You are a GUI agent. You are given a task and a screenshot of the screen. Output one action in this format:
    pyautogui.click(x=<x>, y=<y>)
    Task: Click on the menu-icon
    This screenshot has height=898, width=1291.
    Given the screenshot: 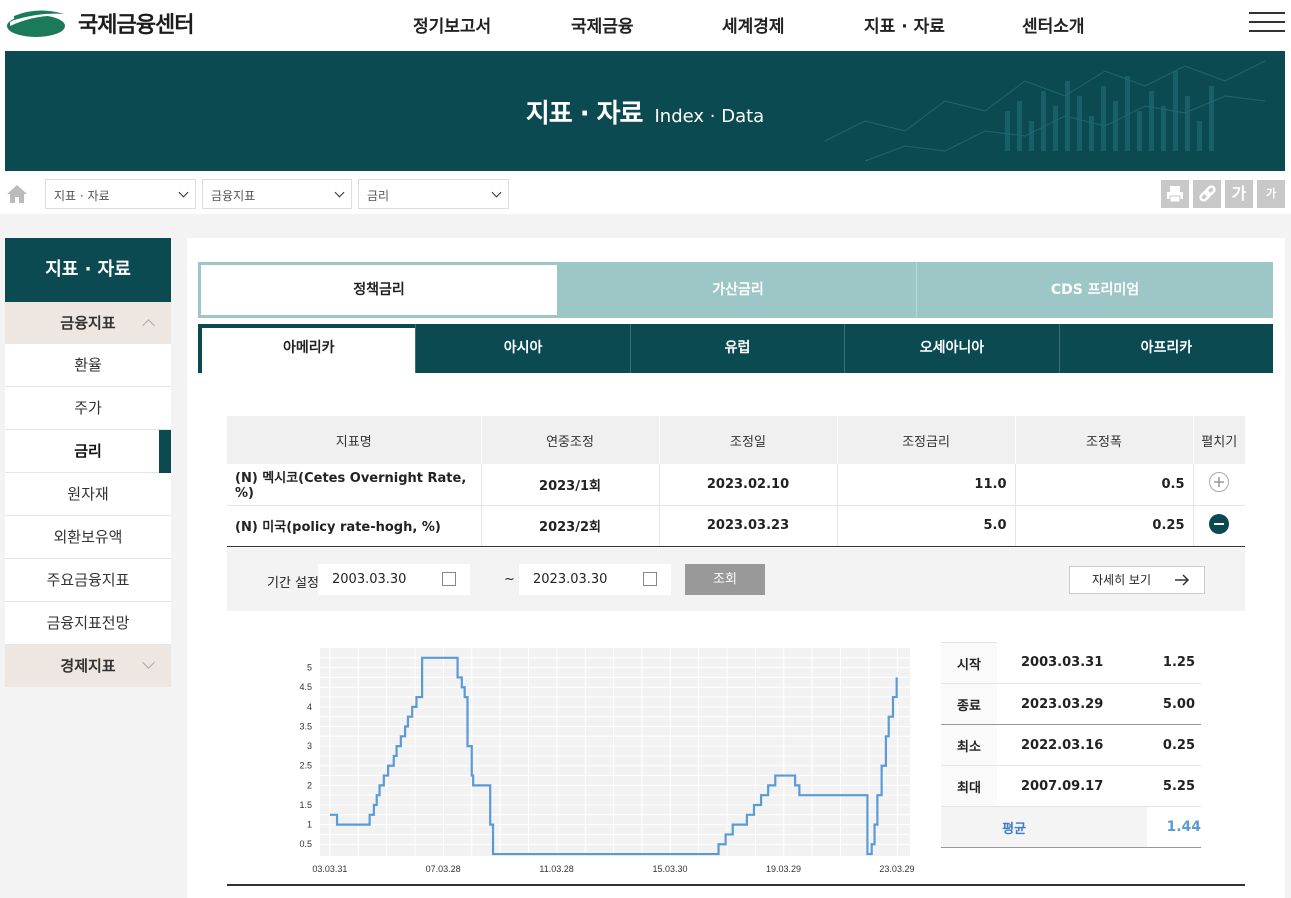 What is the action you would take?
    pyautogui.click(x=1267, y=23)
    